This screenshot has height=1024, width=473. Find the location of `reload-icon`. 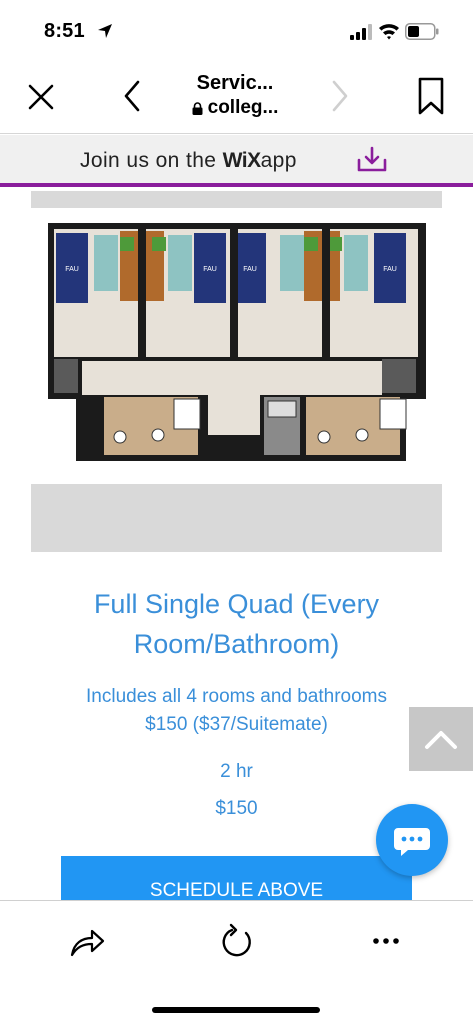

reload-icon is located at coordinates (237, 942).